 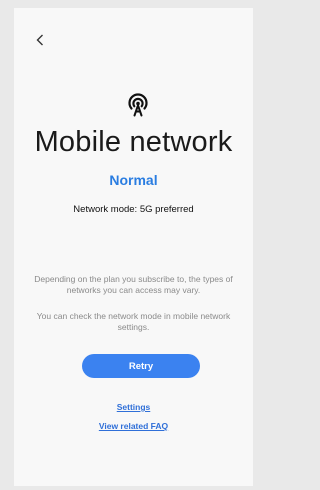 What do you see at coordinates (138, 105) in the screenshot?
I see `signal-tower-icon` at bounding box center [138, 105].